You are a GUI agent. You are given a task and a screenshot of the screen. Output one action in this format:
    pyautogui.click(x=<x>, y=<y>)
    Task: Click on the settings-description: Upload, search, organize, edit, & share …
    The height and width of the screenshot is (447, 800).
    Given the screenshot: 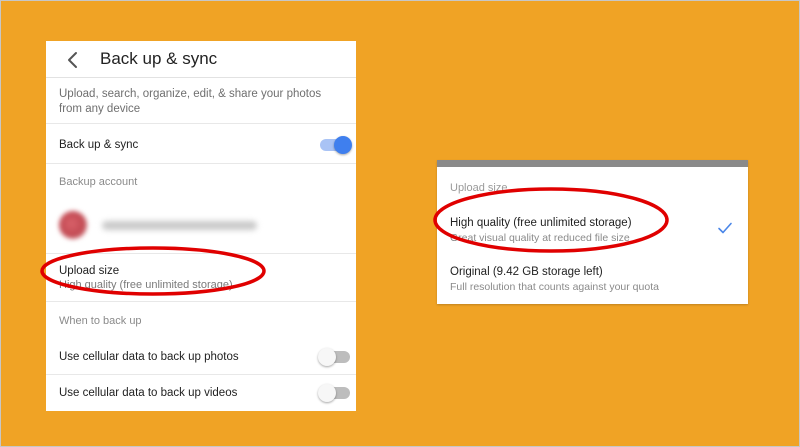 What is the action you would take?
    pyautogui.click(x=190, y=101)
    